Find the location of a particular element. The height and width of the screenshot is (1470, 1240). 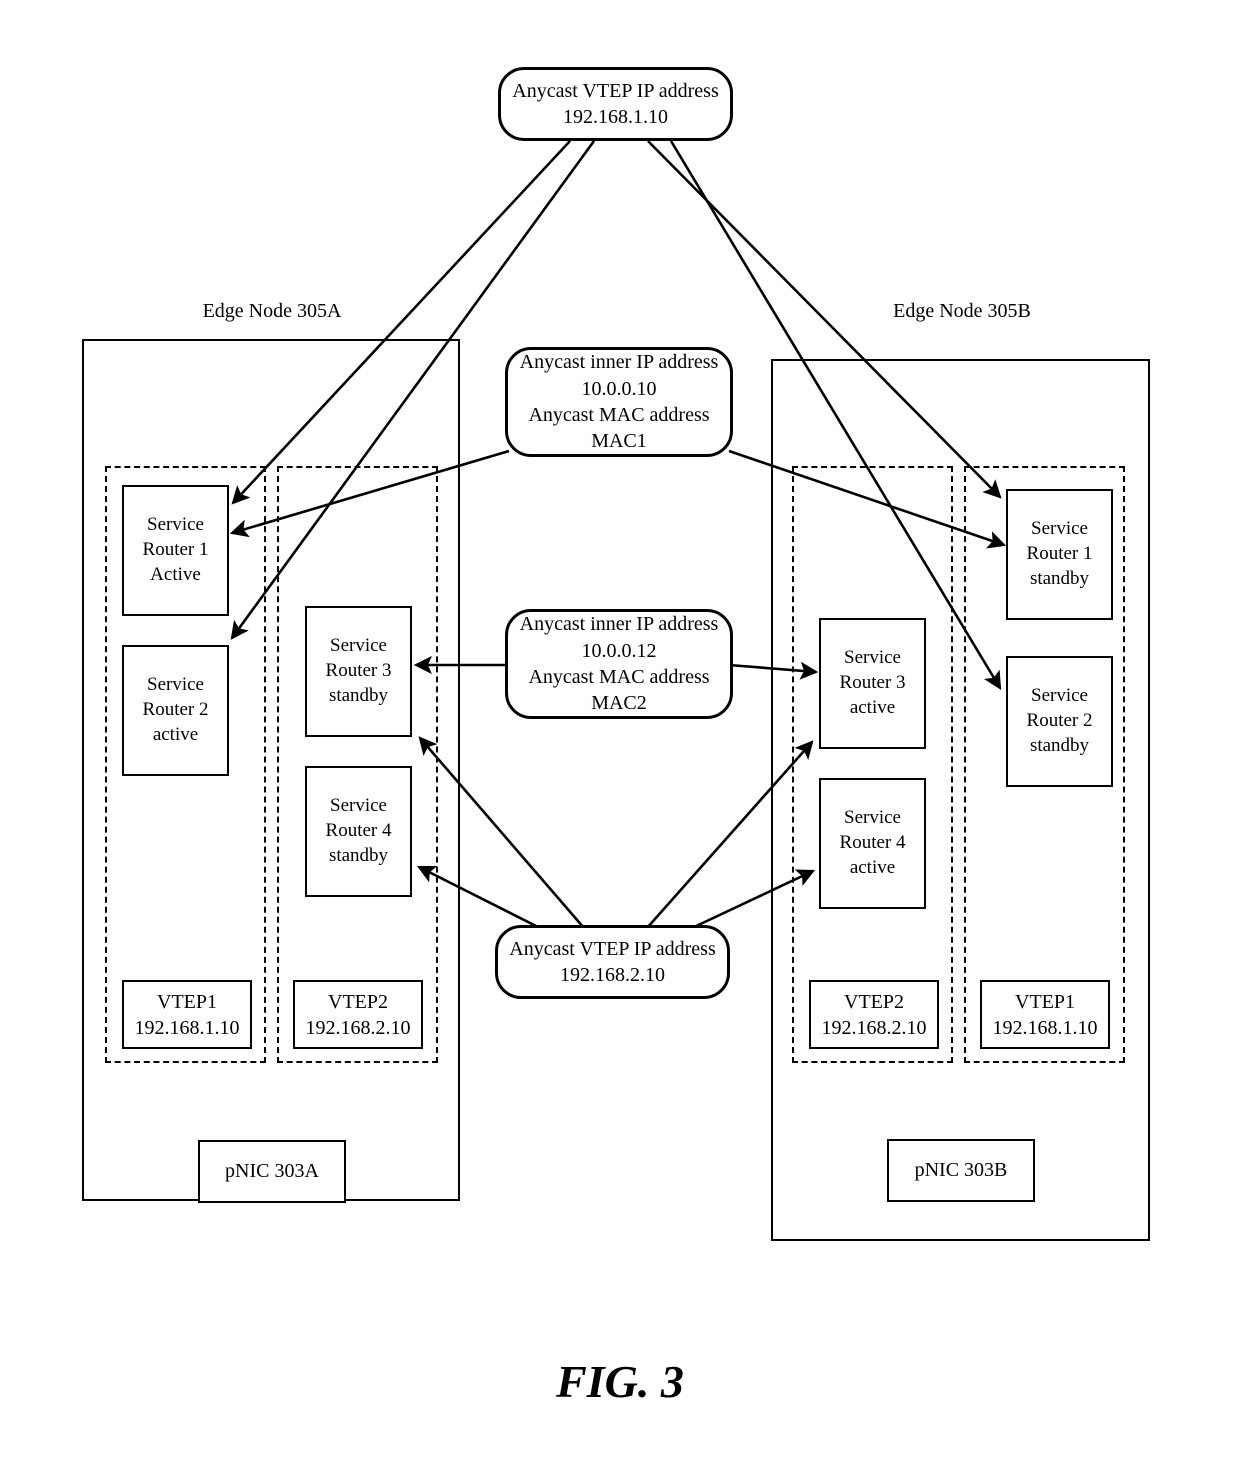

service-router-box-a-sr1: Service Router 1 Active is located at coordinates (175, 550).